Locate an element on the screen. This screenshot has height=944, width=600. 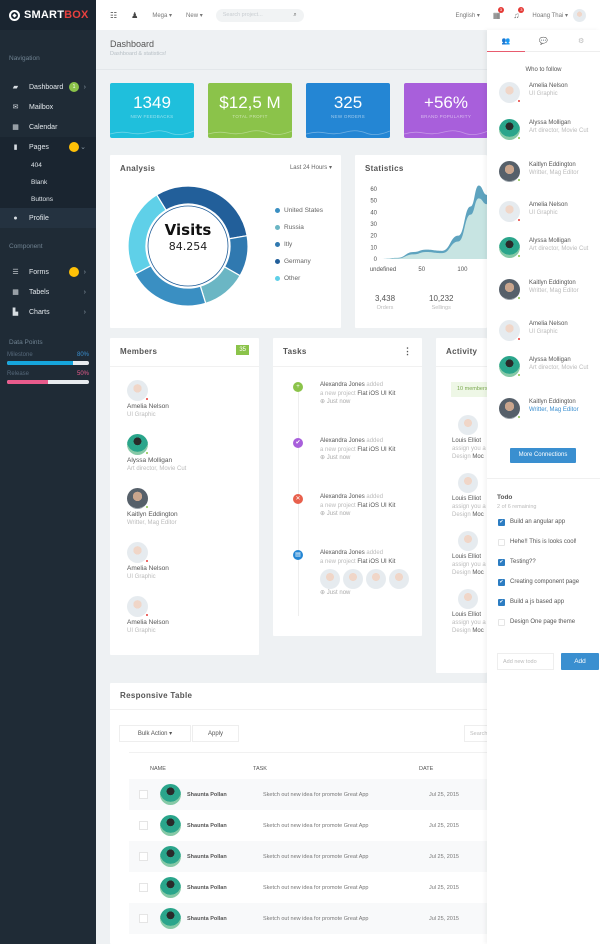
more-connections-button: More Connections is located at coordinates (543, 455).